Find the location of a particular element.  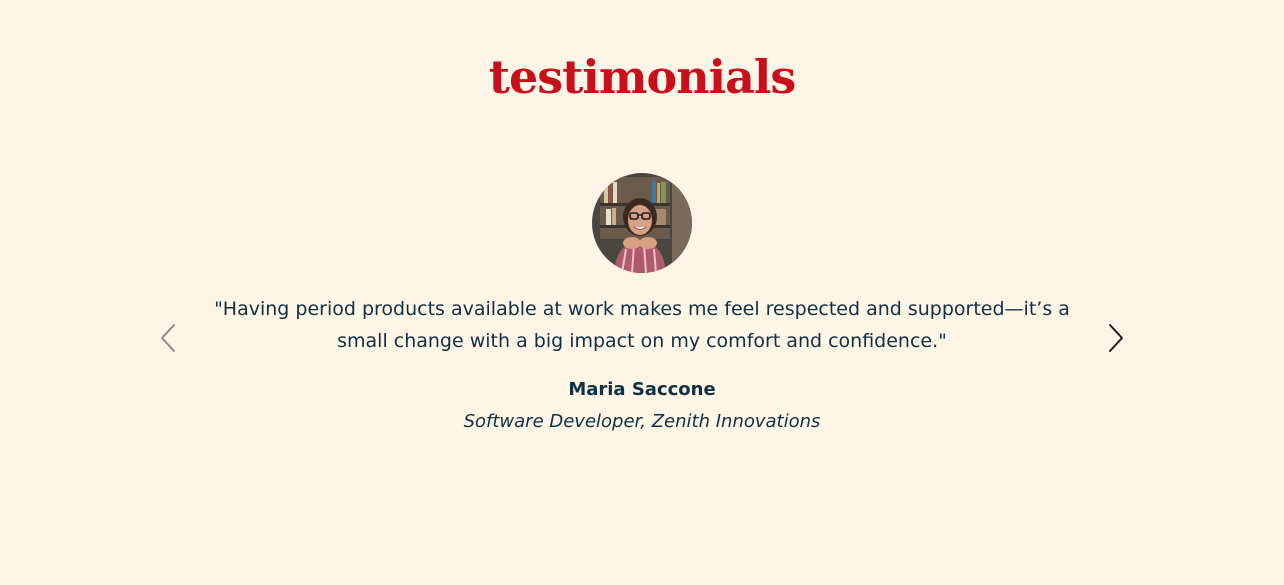

testimonial-author-role: Software Developer, Zenith Innovations is located at coordinates (642, 421).